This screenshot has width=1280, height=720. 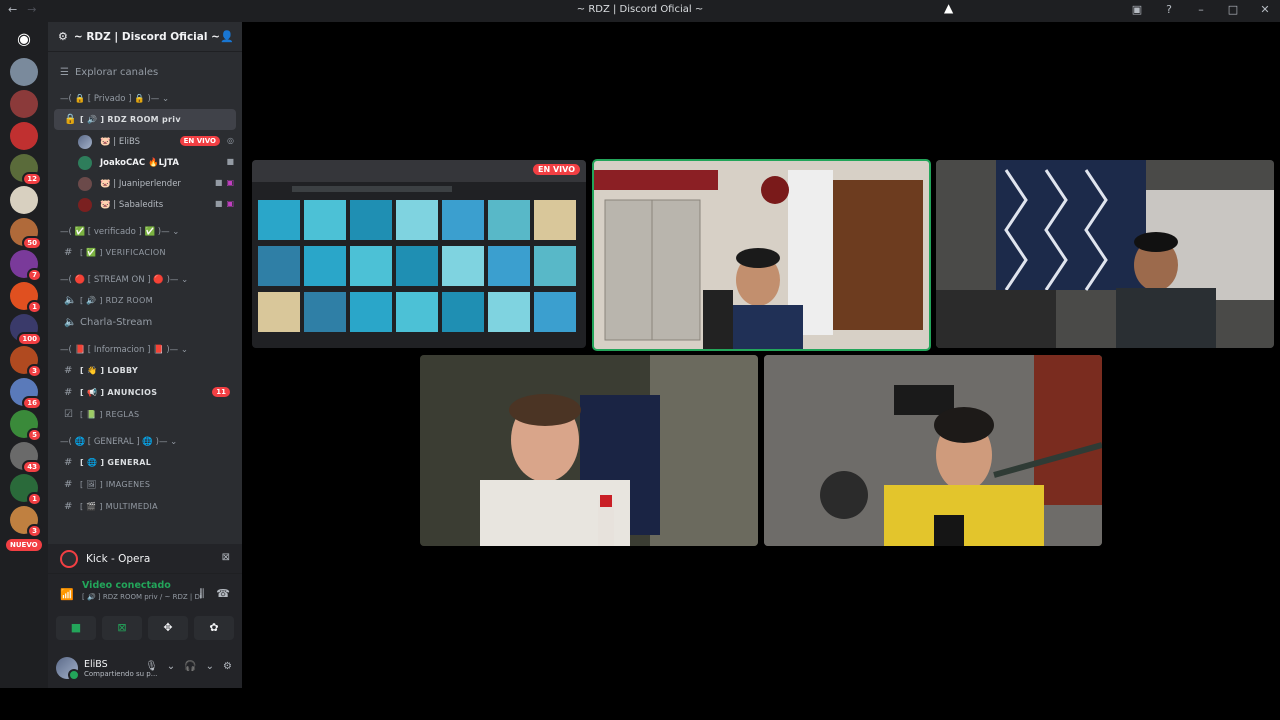 I want to click on noise-suppression-icon: ⫼, so click(x=201, y=594).